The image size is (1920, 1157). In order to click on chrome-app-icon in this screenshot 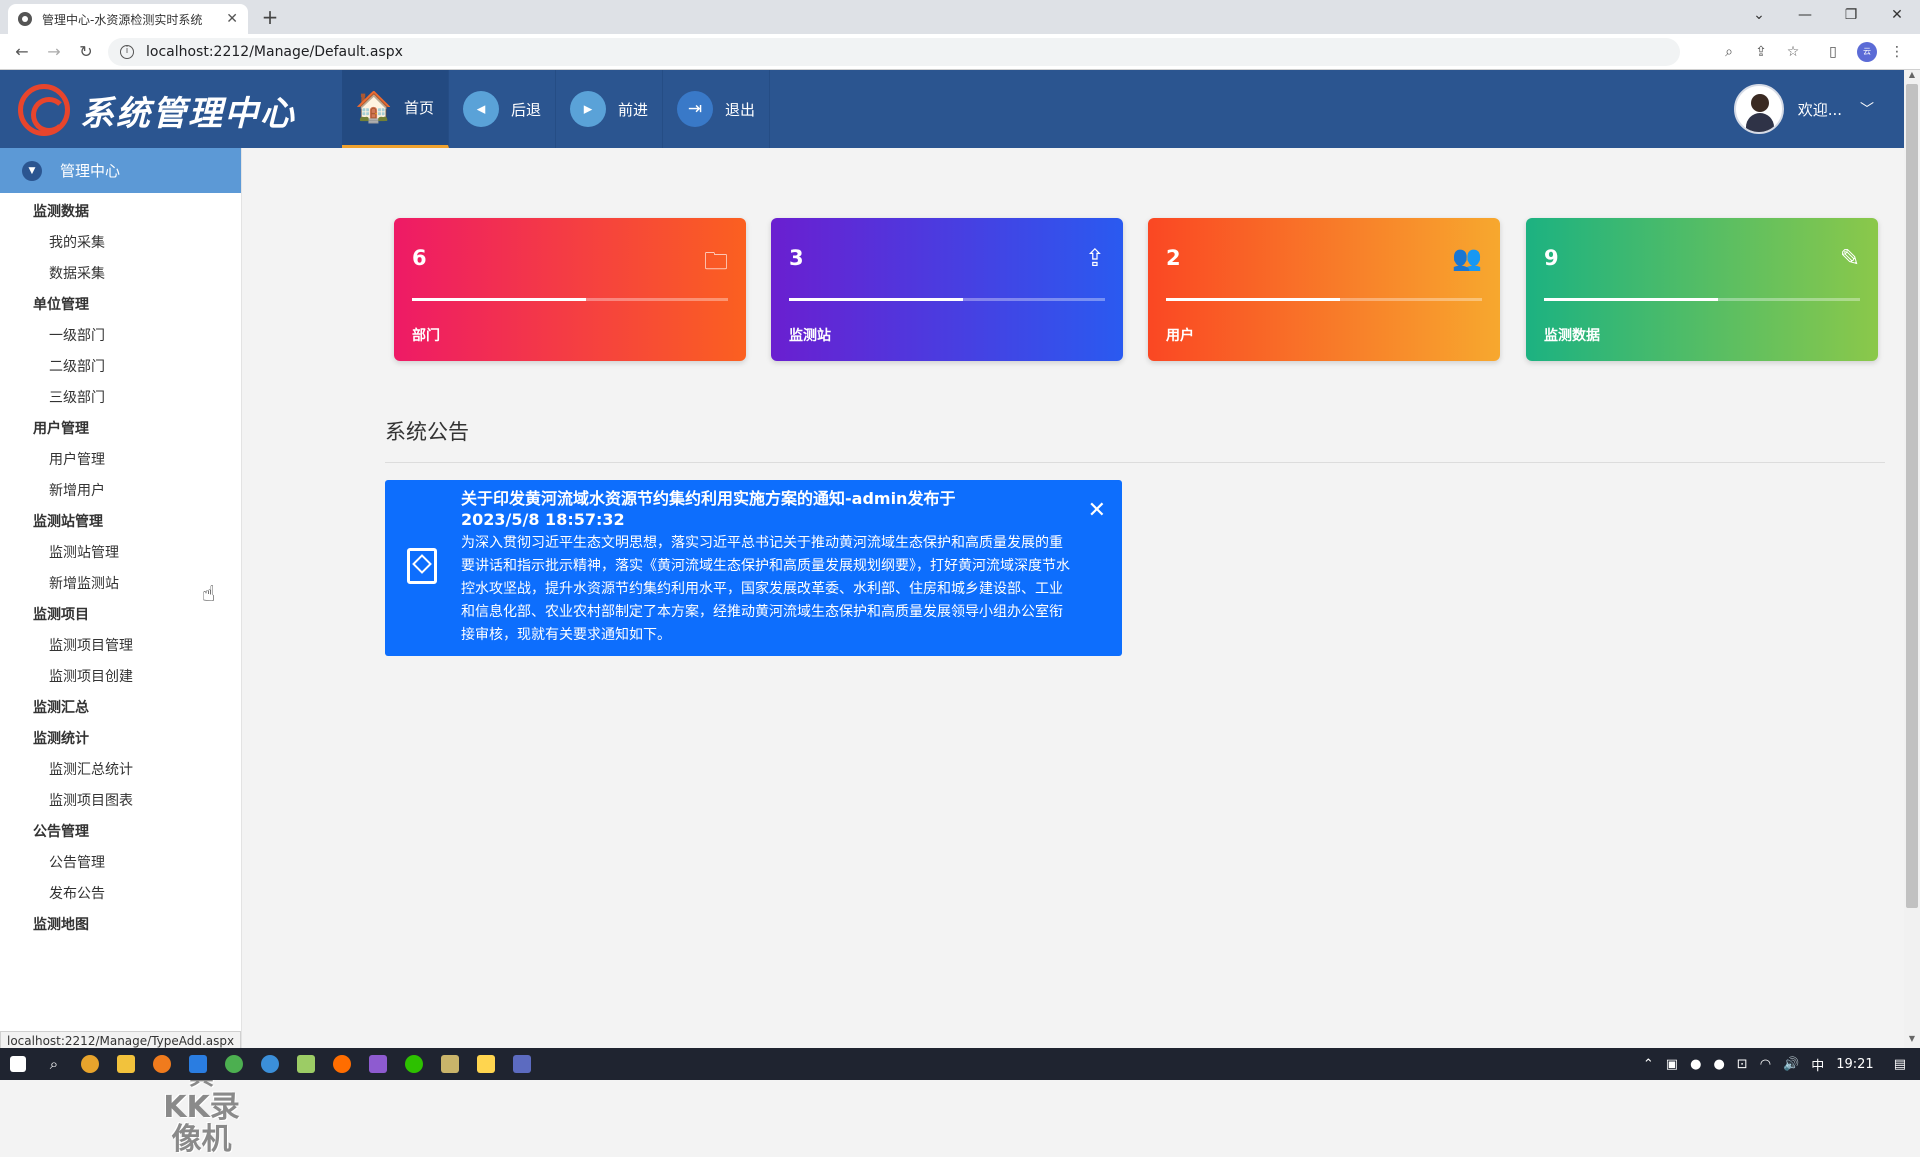, I will do `click(90, 1064)`.